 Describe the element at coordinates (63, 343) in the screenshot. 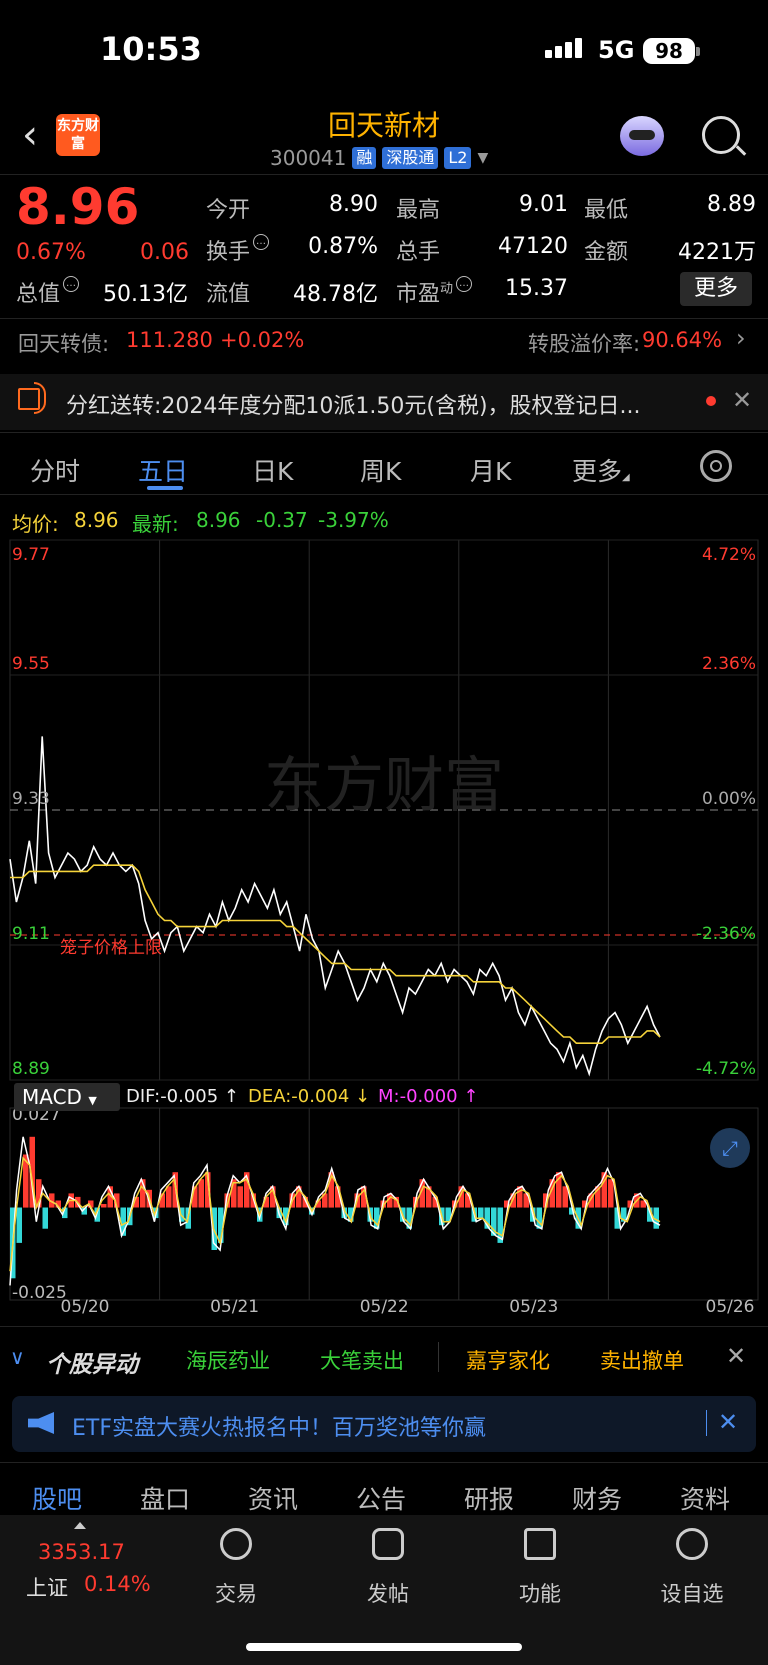

I see `convertible-label: 回天转债:` at that location.